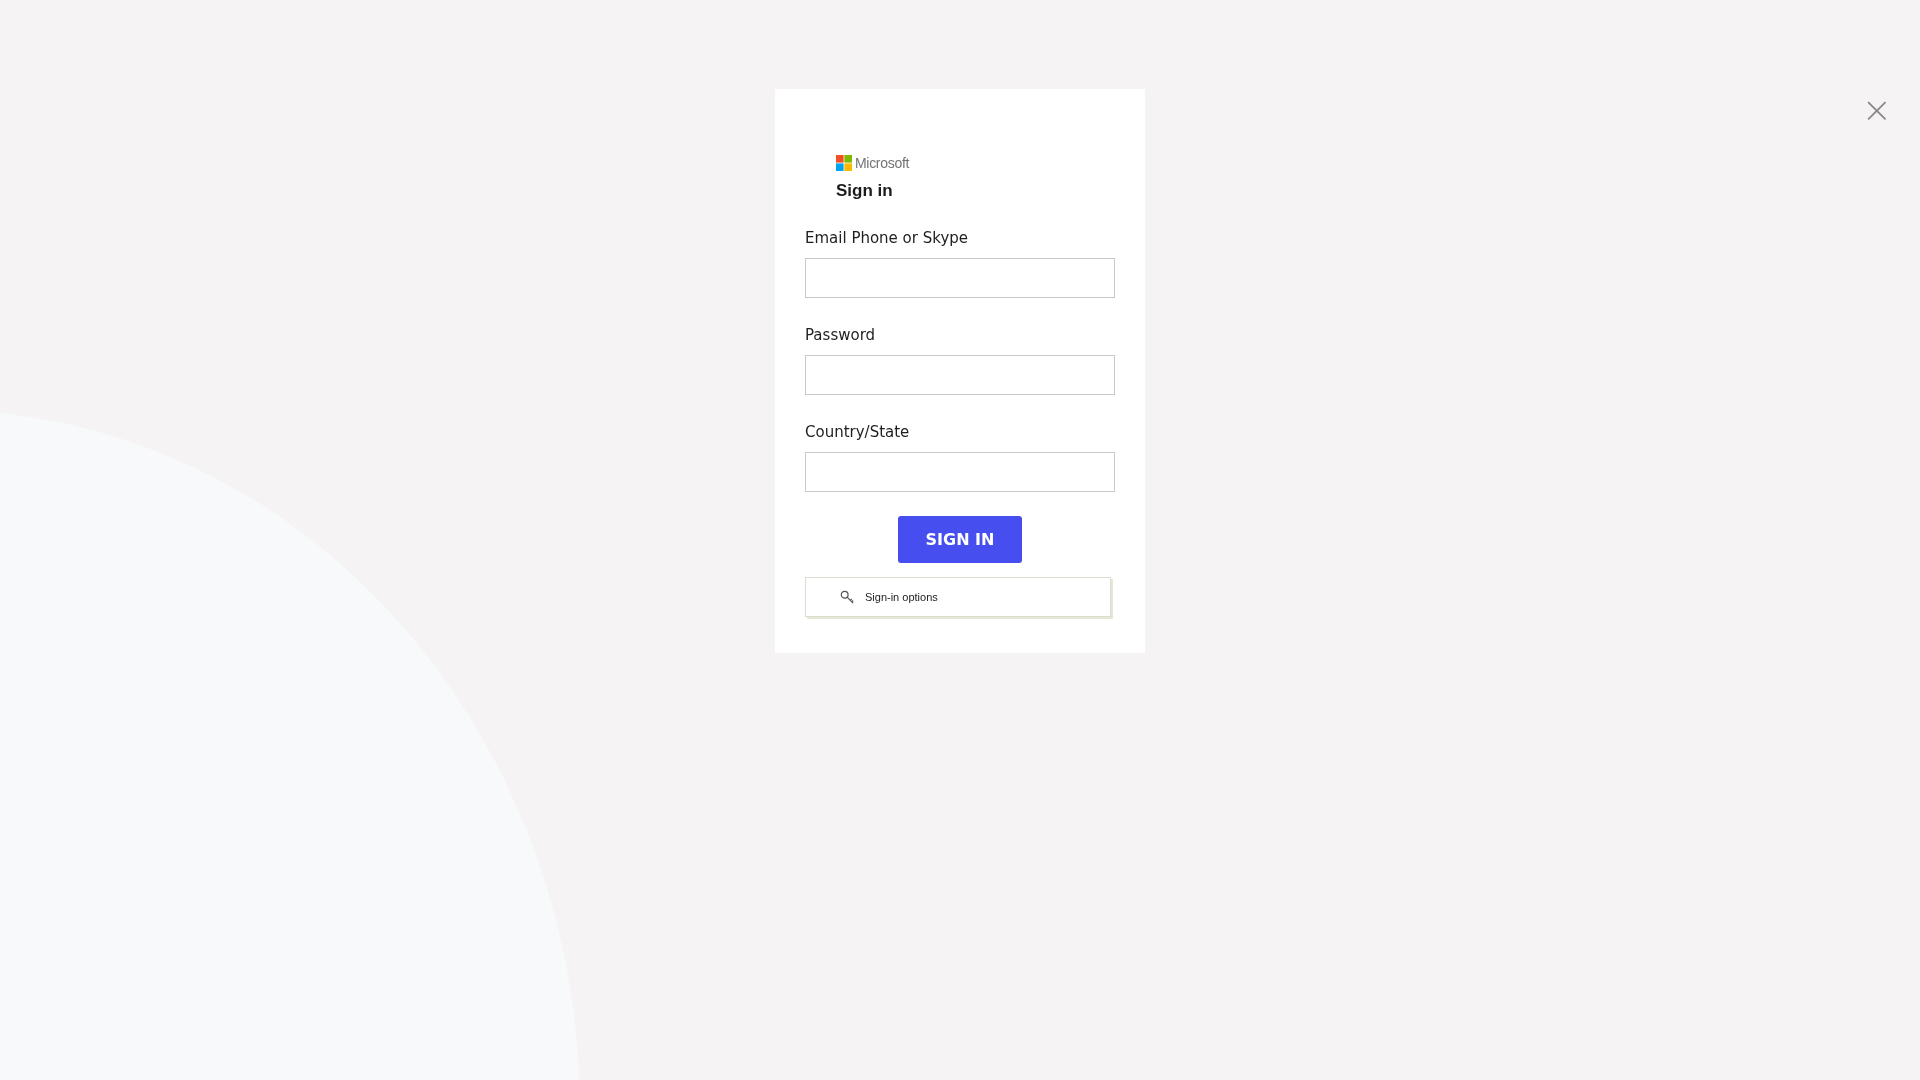 The width and height of the screenshot is (1920, 1080). I want to click on sign-in-options-button: Sign-in options, so click(958, 597).